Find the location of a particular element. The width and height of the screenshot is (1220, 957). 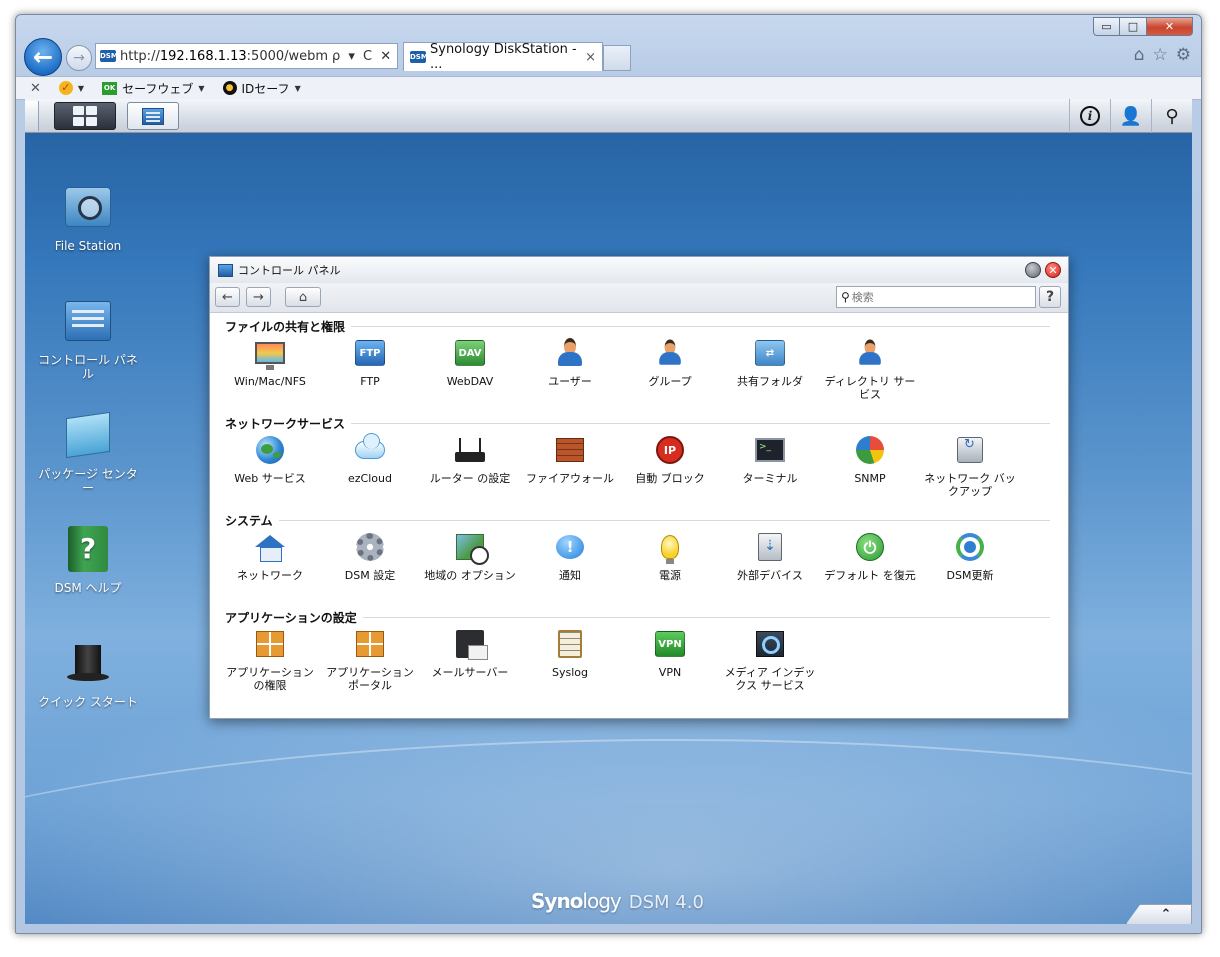

cp-item-app-portal: アプリケーション ポータル is located at coordinates (370, 660).